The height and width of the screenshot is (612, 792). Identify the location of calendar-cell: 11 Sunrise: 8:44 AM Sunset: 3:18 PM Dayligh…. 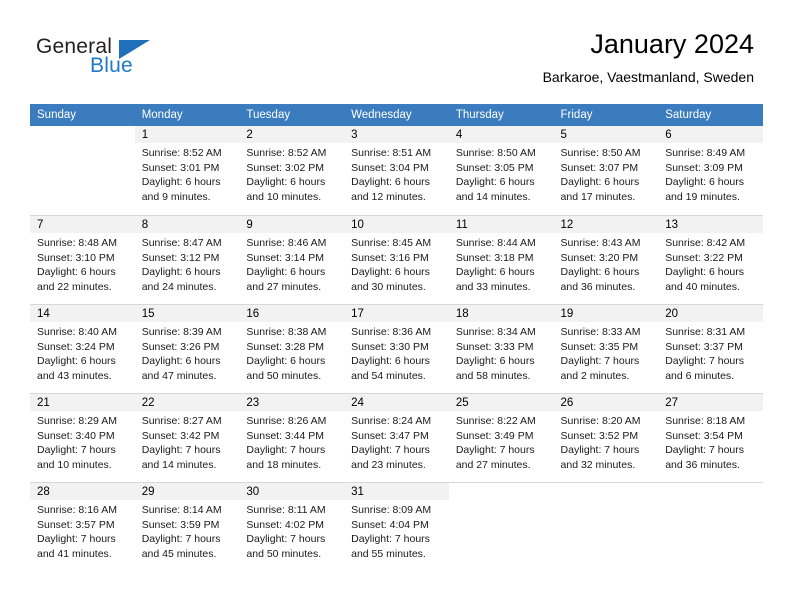
(501, 259).